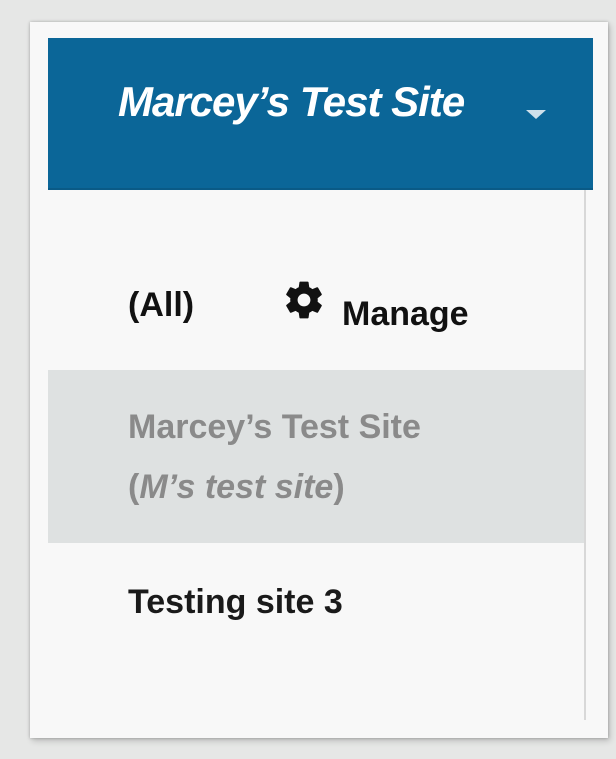 The height and width of the screenshot is (759, 616). What do you see at coordinates (161, 305) in the screenshot?
I see `all-sites-link: (All)` at bounding box center [161, 305].